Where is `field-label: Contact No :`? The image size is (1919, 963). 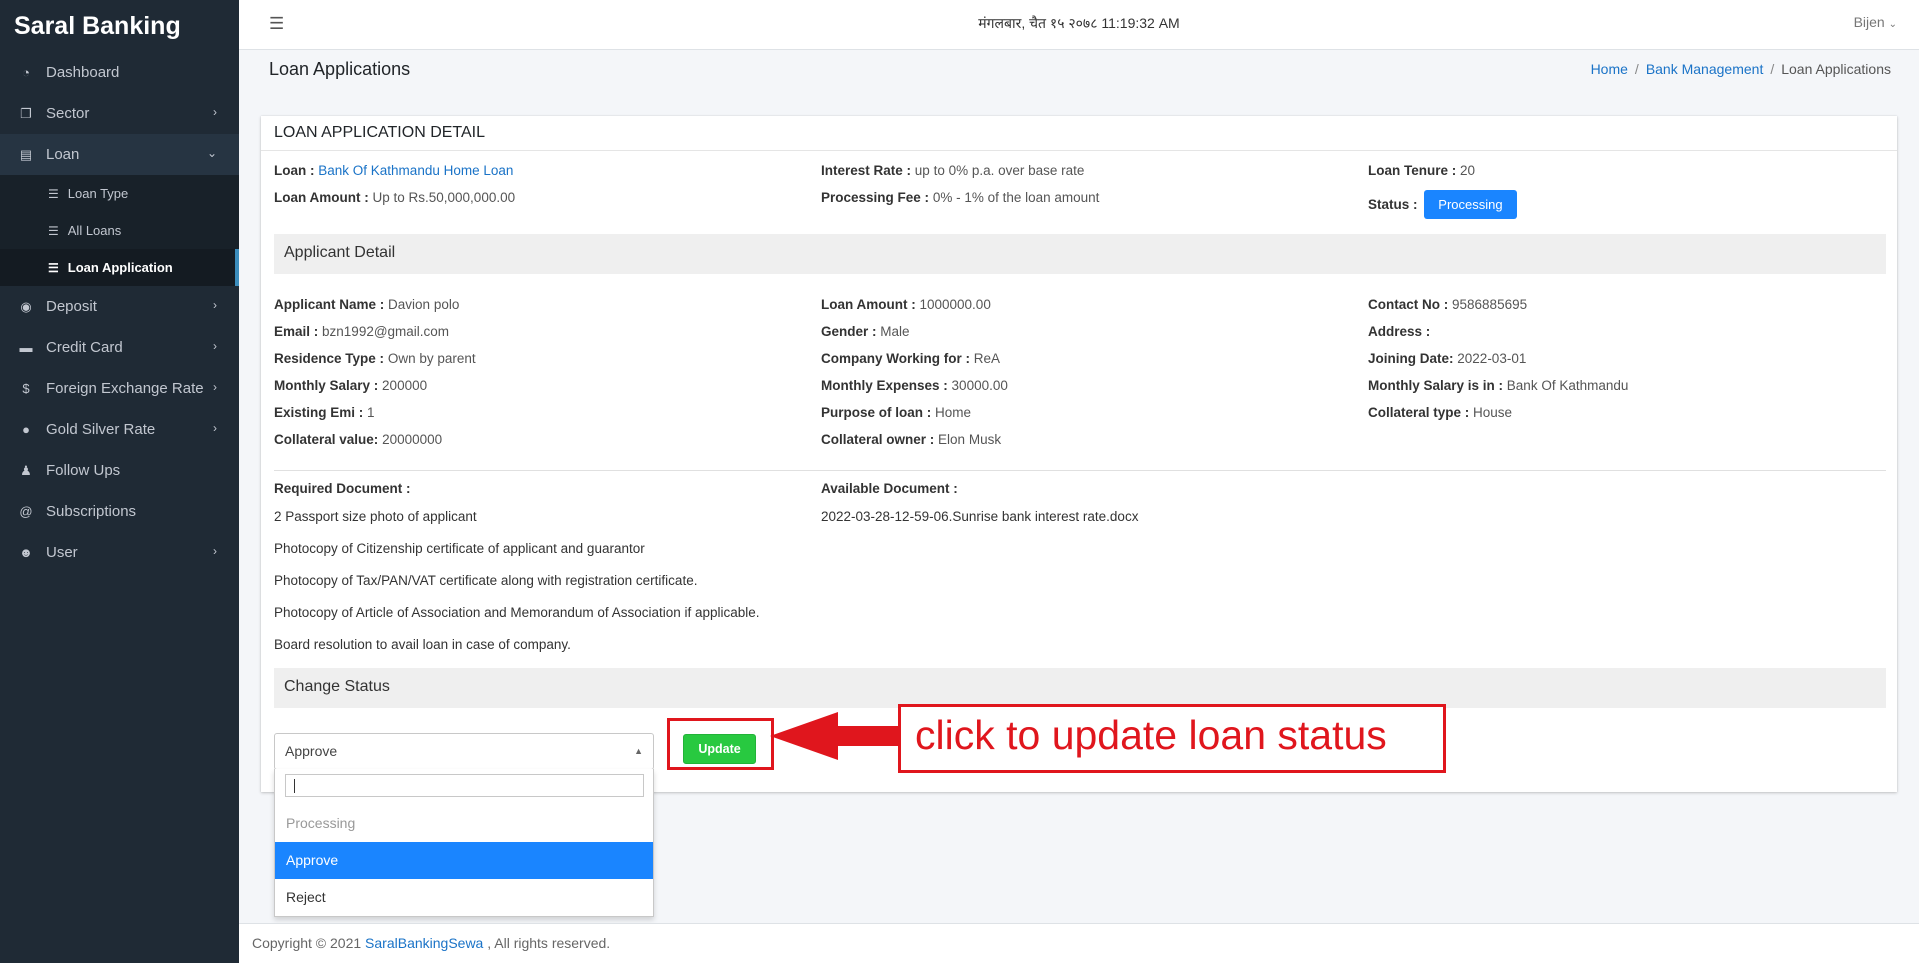 field-label: Contact No : is located at coordinates (1408, 304).